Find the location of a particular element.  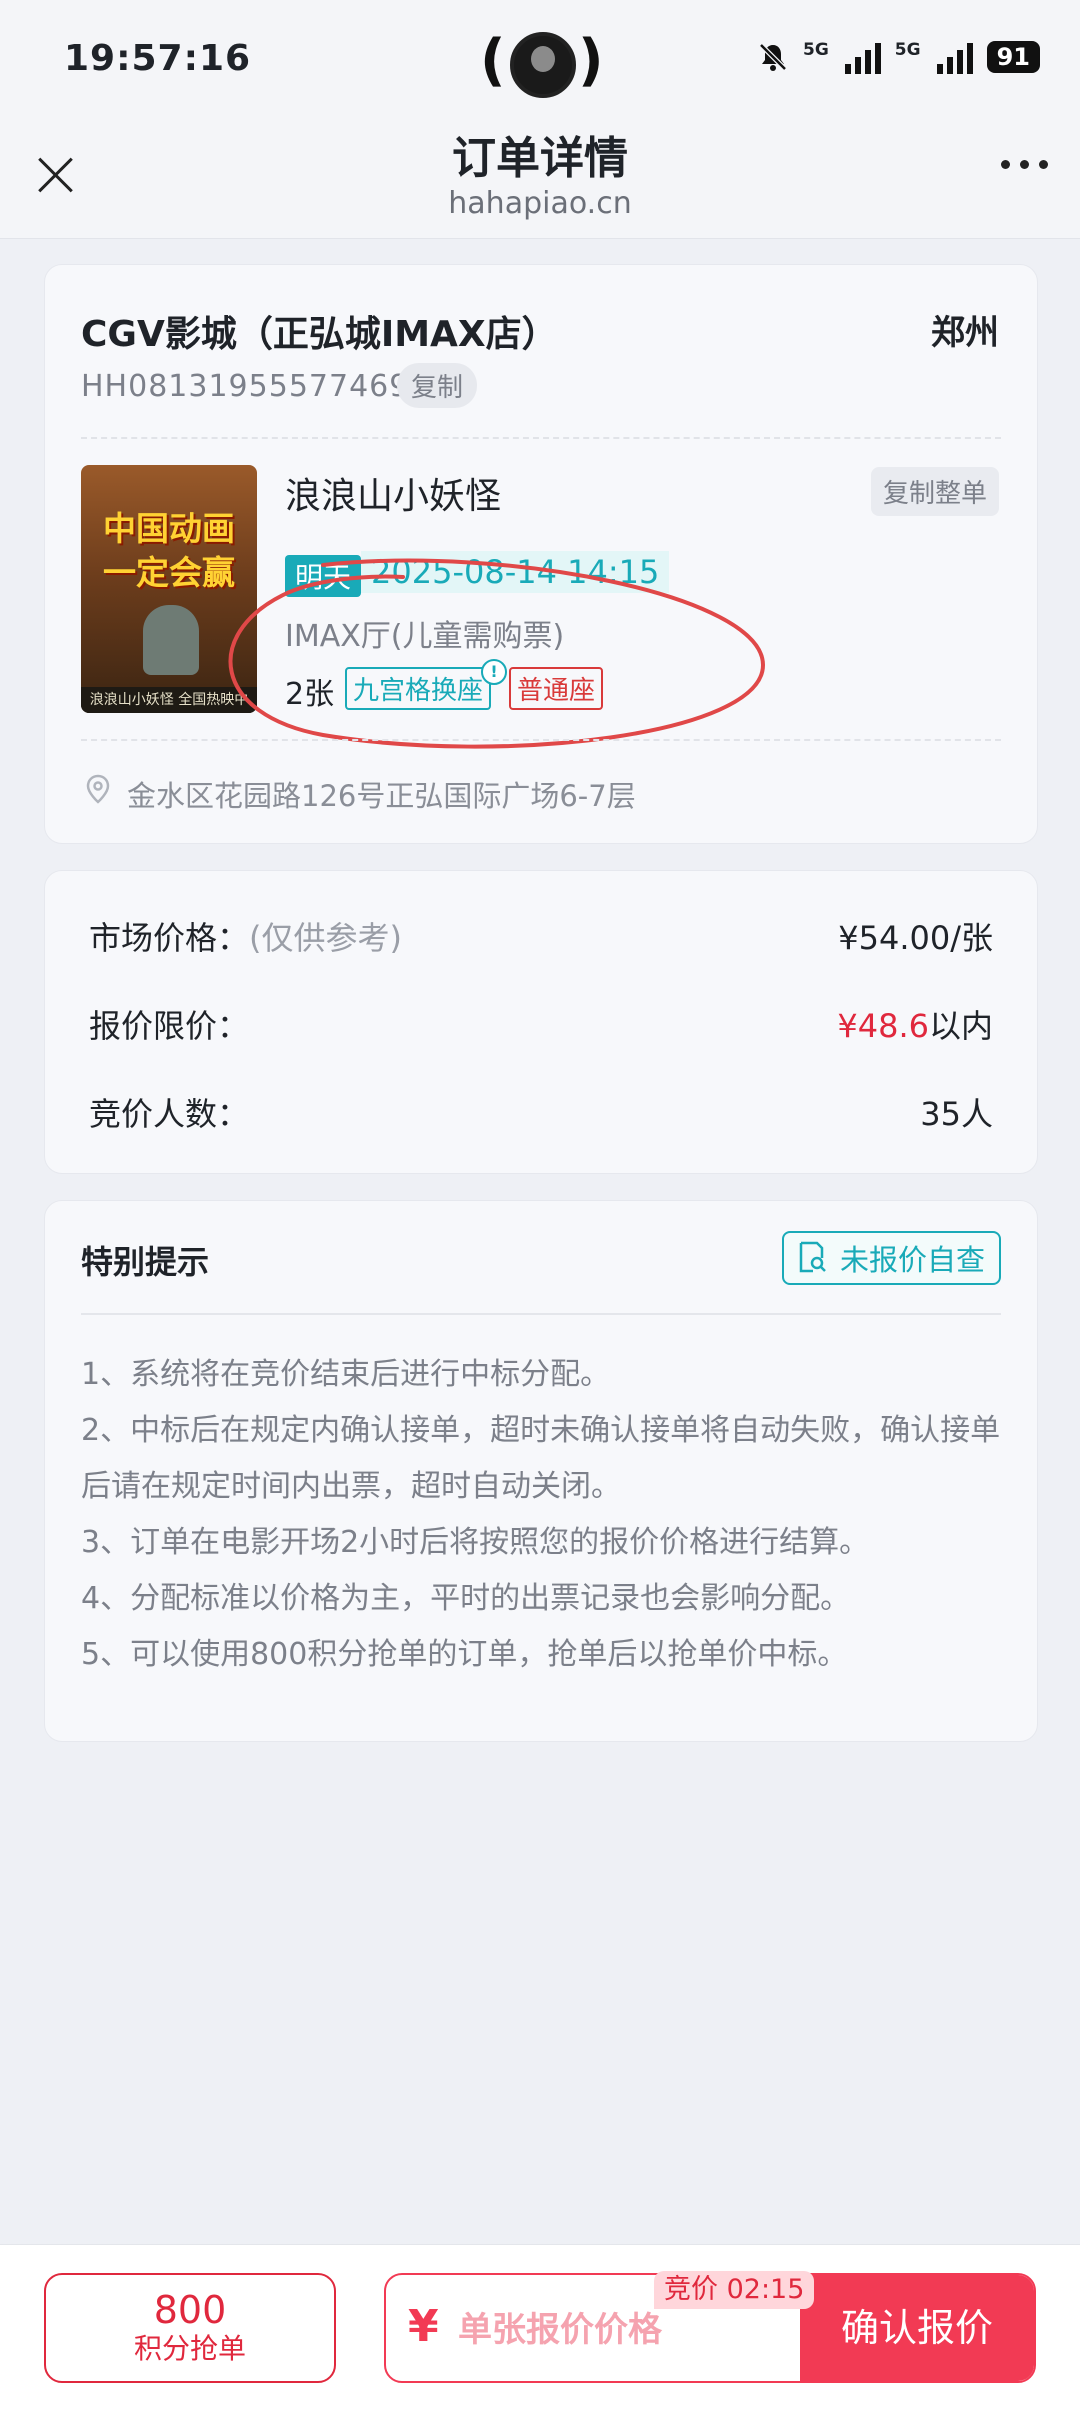

self-check-button: 未报价自查 is located at coordinates (891, 1258).